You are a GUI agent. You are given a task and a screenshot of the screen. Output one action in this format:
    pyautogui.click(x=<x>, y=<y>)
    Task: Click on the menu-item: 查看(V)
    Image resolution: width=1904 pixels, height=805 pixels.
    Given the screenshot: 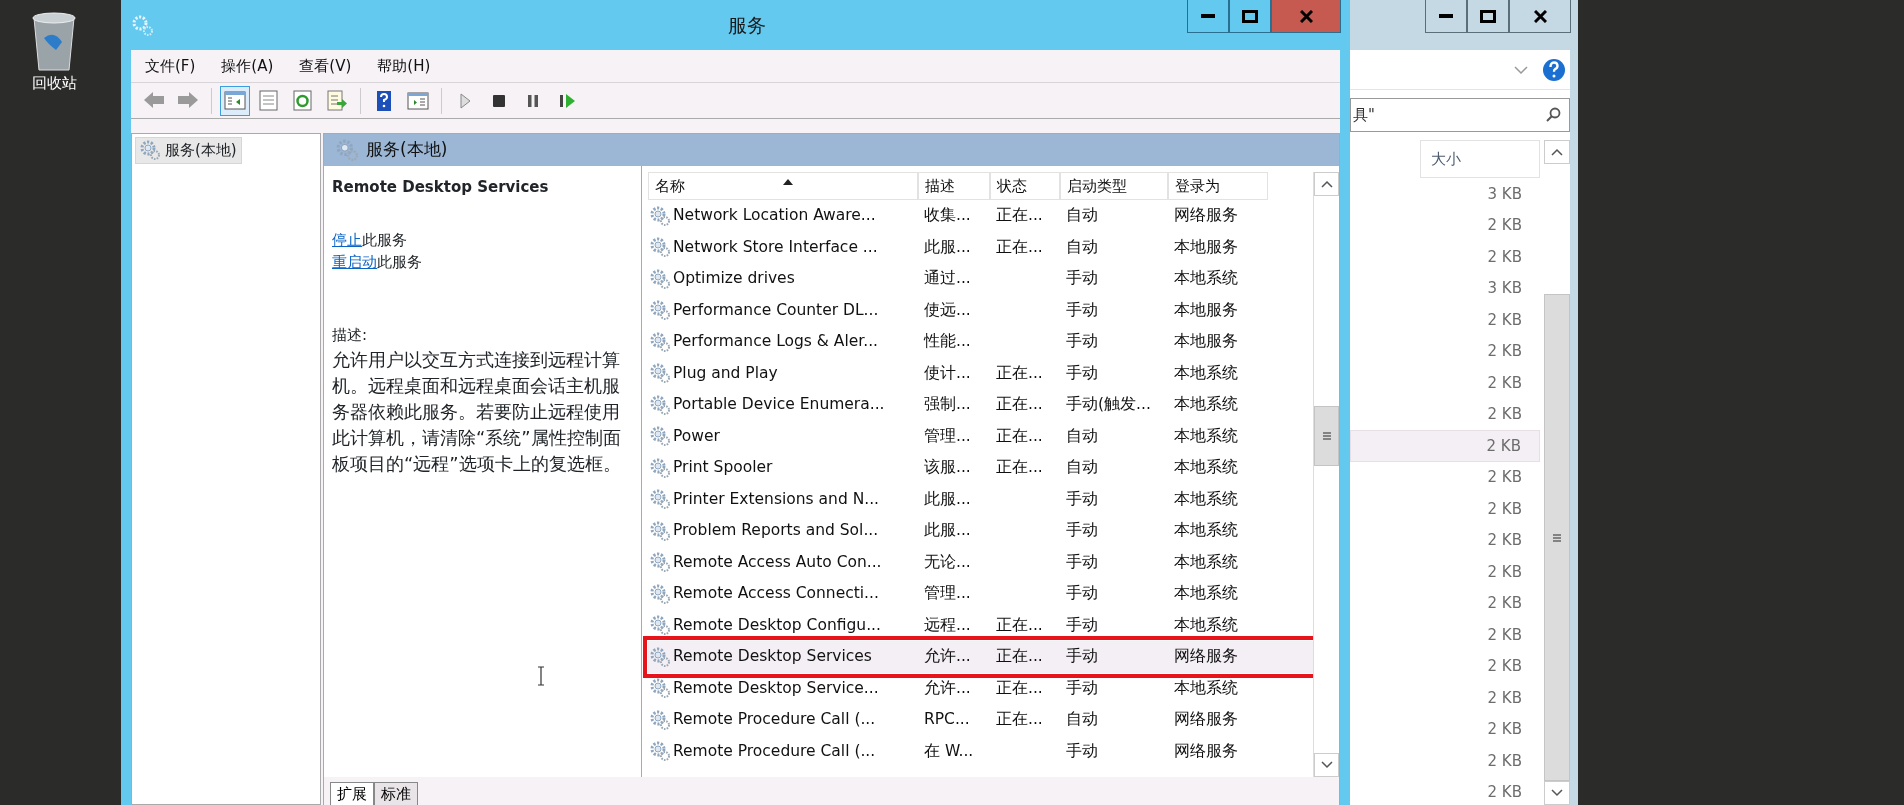 What is the action you would take?
    pyautogui.click(x=325, y=66)
    